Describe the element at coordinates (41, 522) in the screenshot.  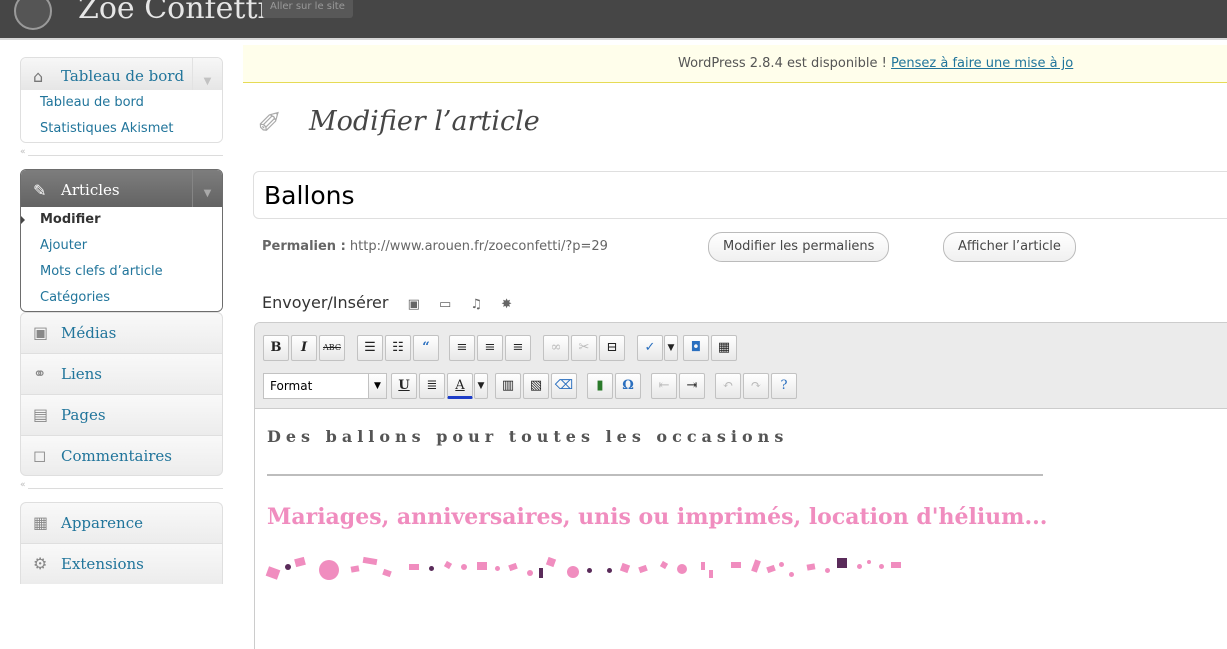
I see `appearance-icon: ▦` at that location.